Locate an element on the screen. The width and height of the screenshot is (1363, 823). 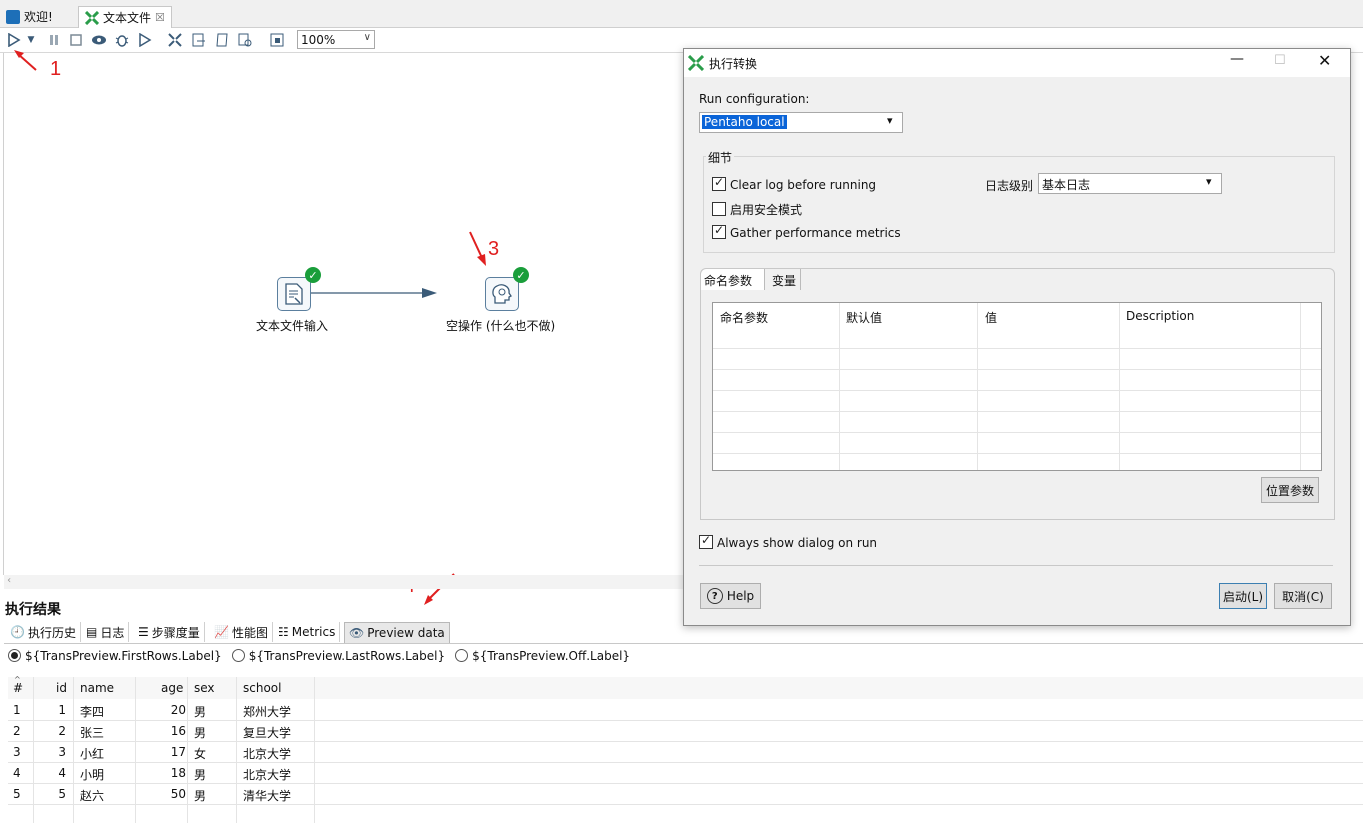
row-separator is located at coordinates (685, 804).